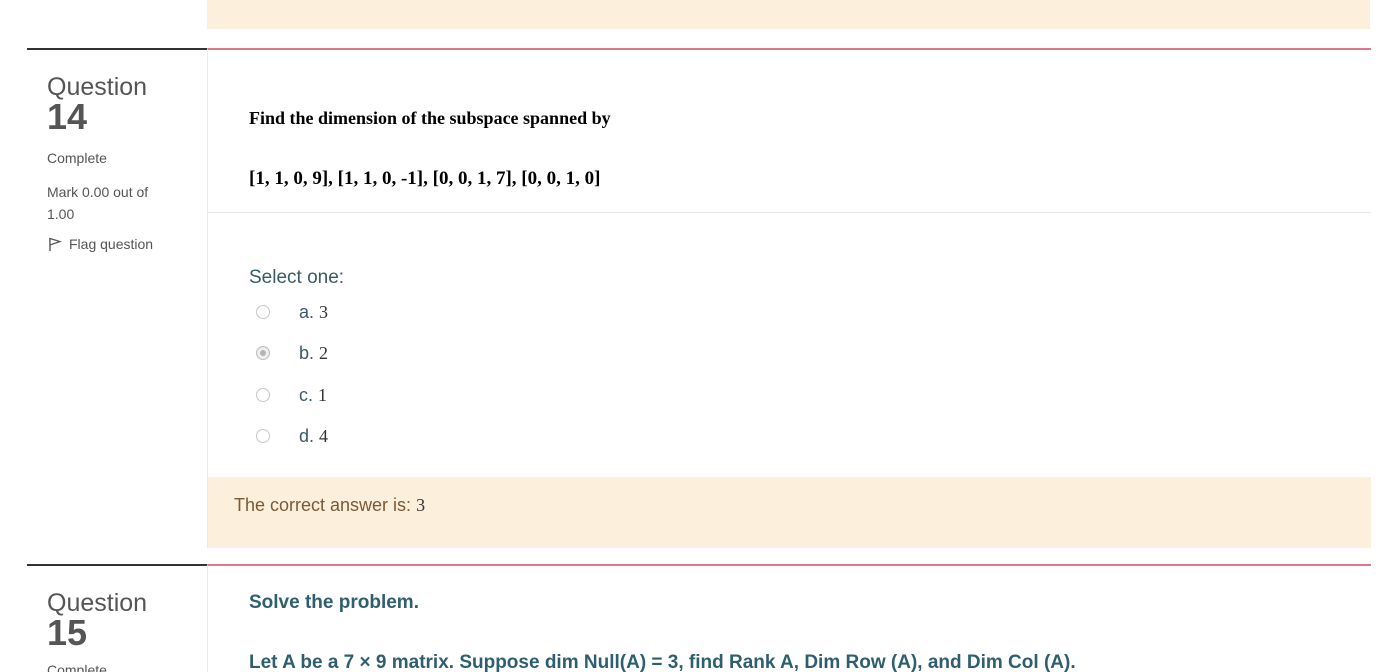  I want to click on option-a-label: a. 3, so click(314, 311).